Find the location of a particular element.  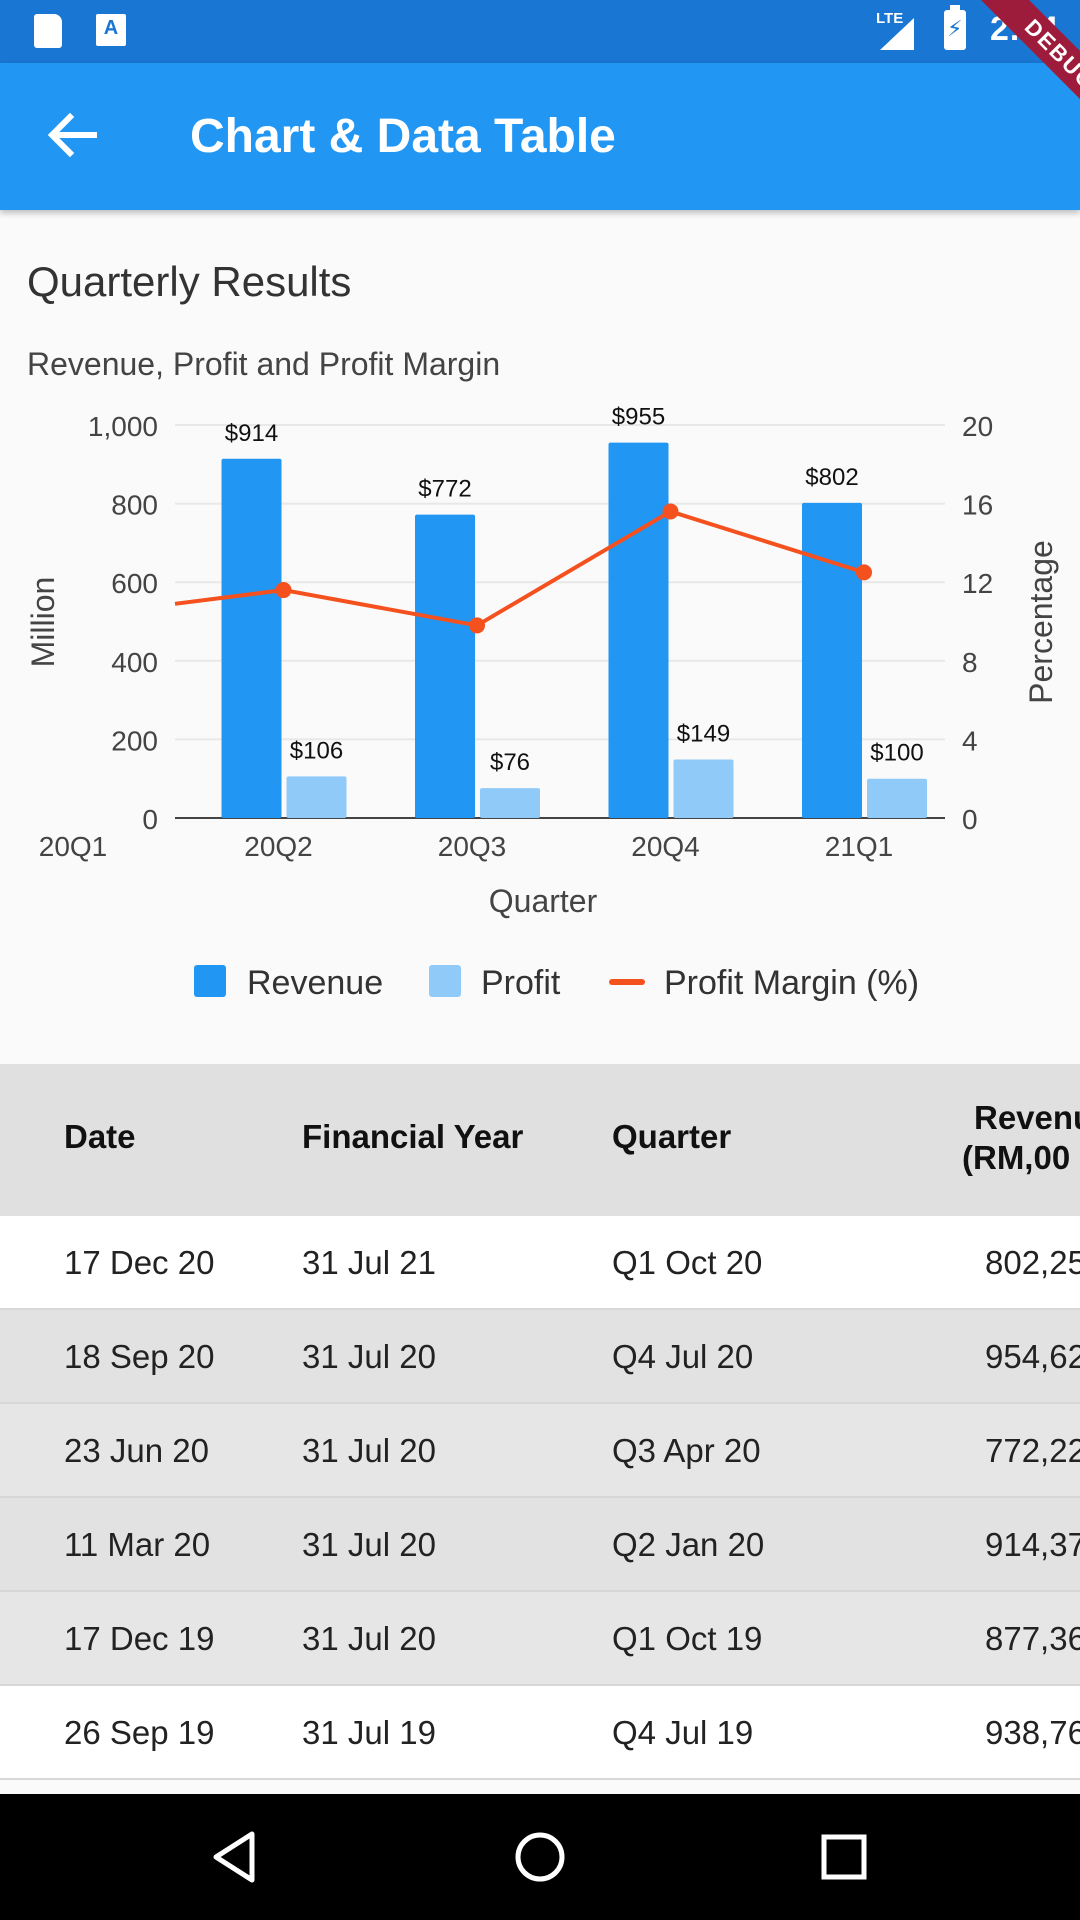

cell-financial-year: 31 Jul 21 is located at coordinates (369, 1262).